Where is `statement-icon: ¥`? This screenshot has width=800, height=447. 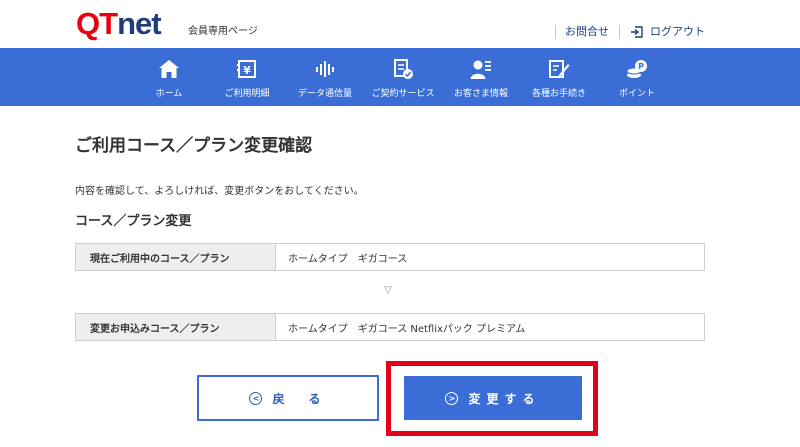 statement-icon: ¥ is located at coordinates (246, 69).